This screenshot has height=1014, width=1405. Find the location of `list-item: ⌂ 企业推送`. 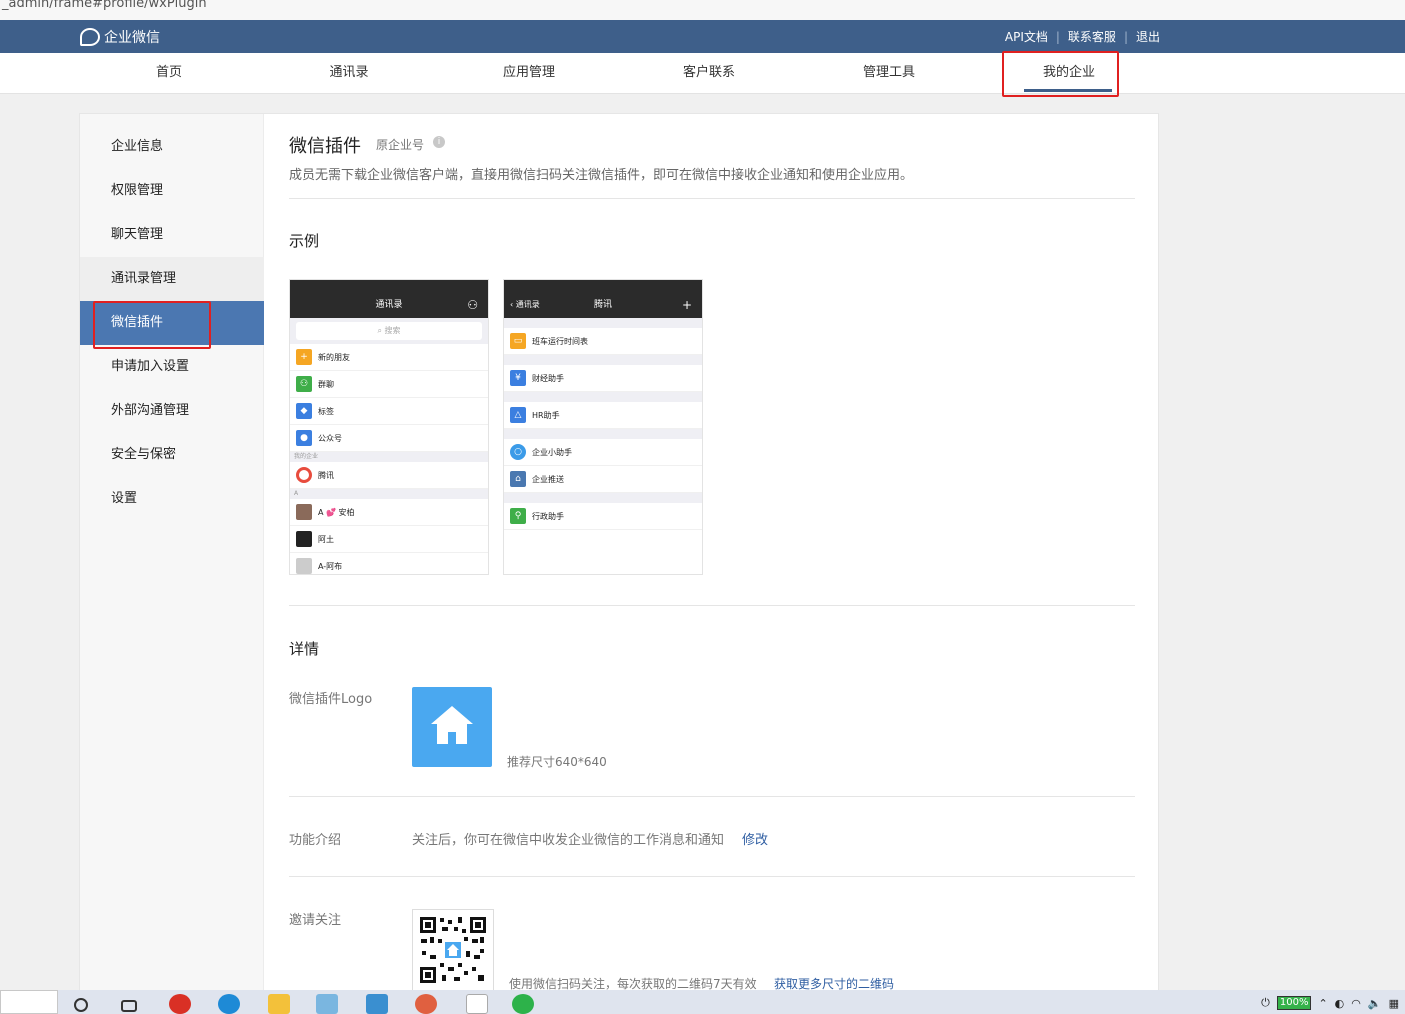

list-item: ⌂ 企业推送 is located at coordinates (603, 479).